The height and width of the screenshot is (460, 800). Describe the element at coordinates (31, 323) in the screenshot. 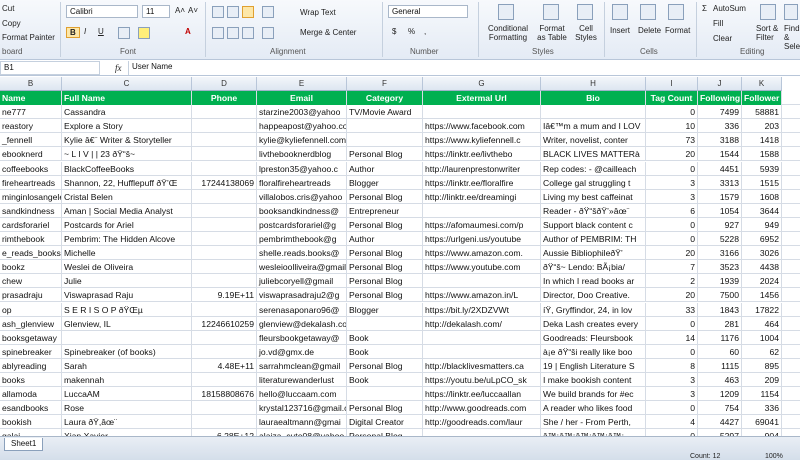

I see `table-cell: ash_glenview` at that location.